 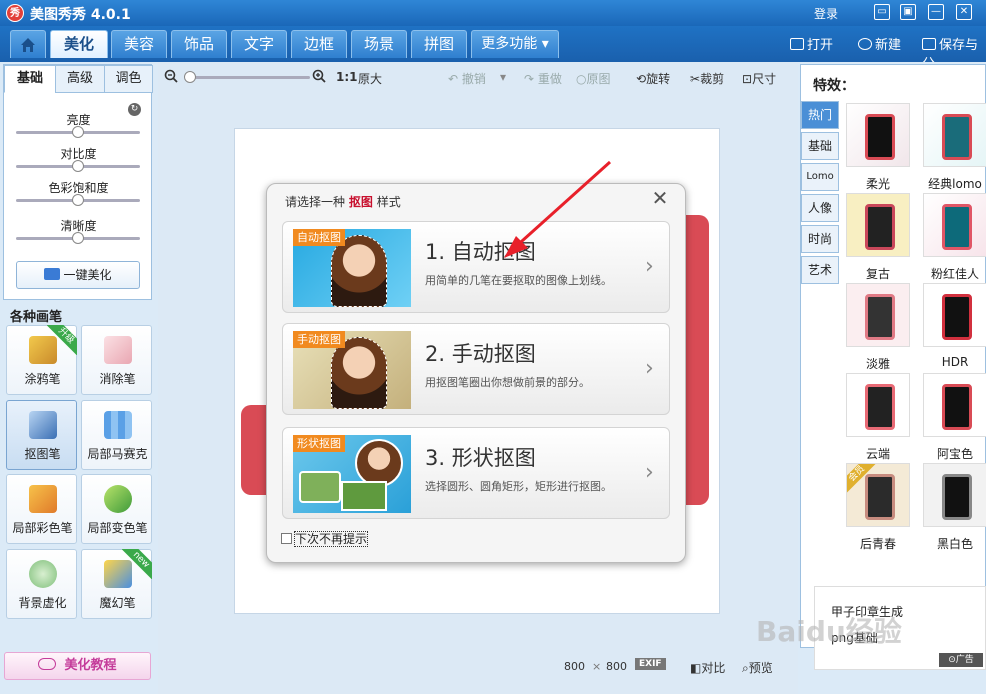 I want to click on circle-shape, so click(x=379, y=463).